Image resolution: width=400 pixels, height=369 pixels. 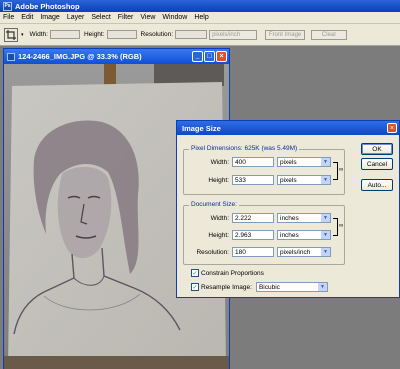 What do you see at coordinates (22, 35) in the screenshot?
I see `tool-preset-dropdown-icon: ▾` at bounding box center [22, 35].